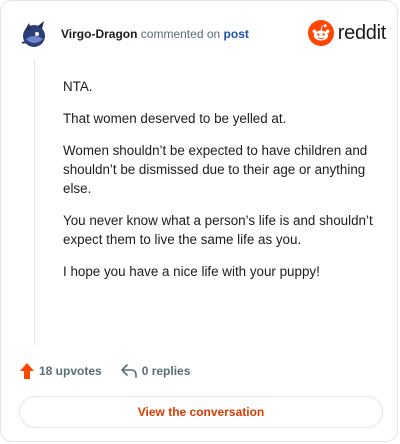 The image size is (400, 444). Describe the element at coordinates (78, 86) in the screenshot. I see `comment-paragraph: NTA.` at that location.